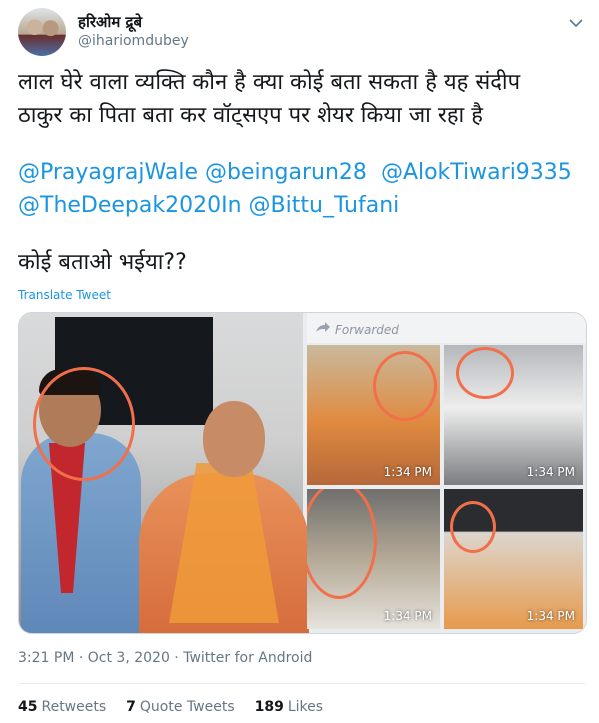 The width and height of the screenshot is (599, 723). I want to click on quotes-label: Quote Tweets, so click(187, 707).